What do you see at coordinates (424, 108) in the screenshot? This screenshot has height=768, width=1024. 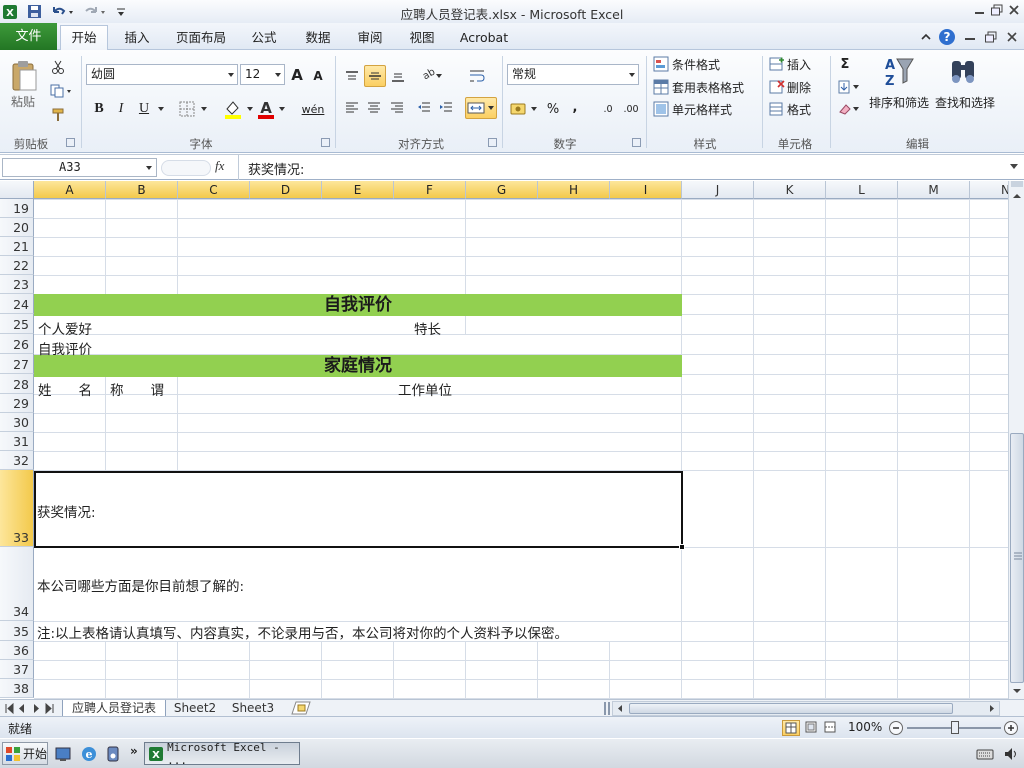 I see `decrease-indent-icon` at bounding box center [424, 108].